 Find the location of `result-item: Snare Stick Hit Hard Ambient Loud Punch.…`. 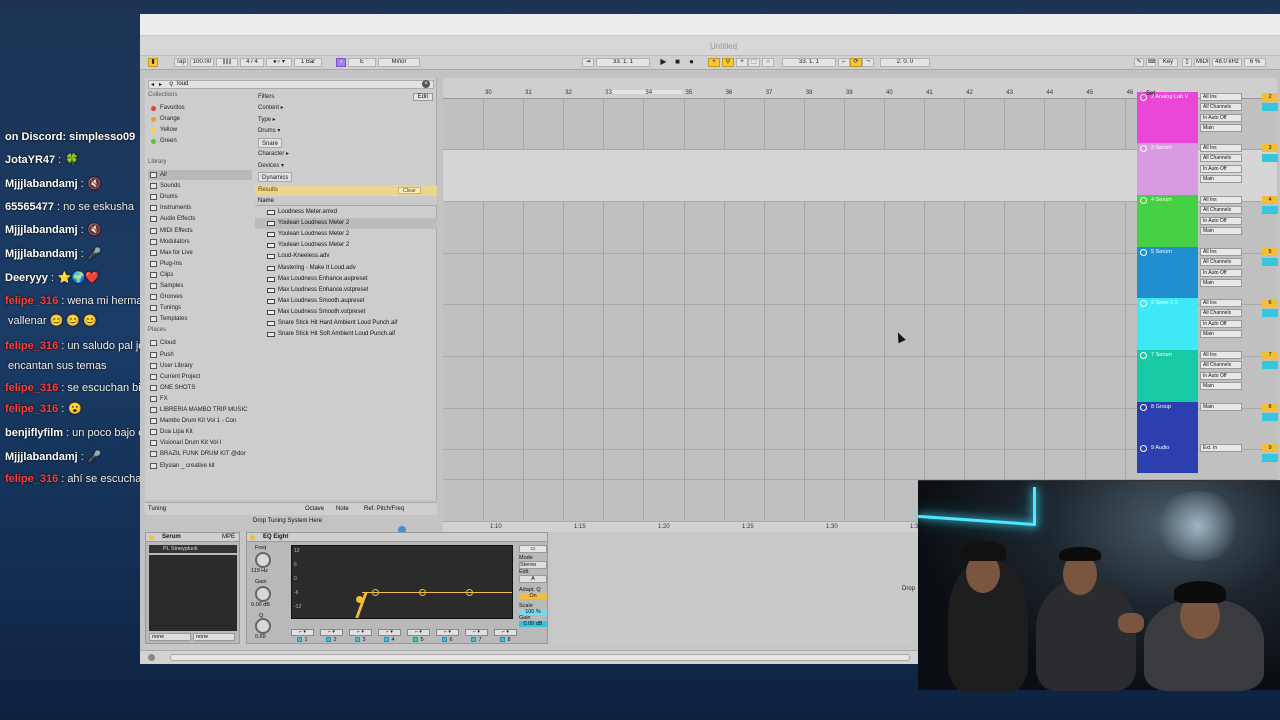

result-item: Snare Stick Hit Hard Ambient Loud Punch.… is located at coordinates (346, 323).